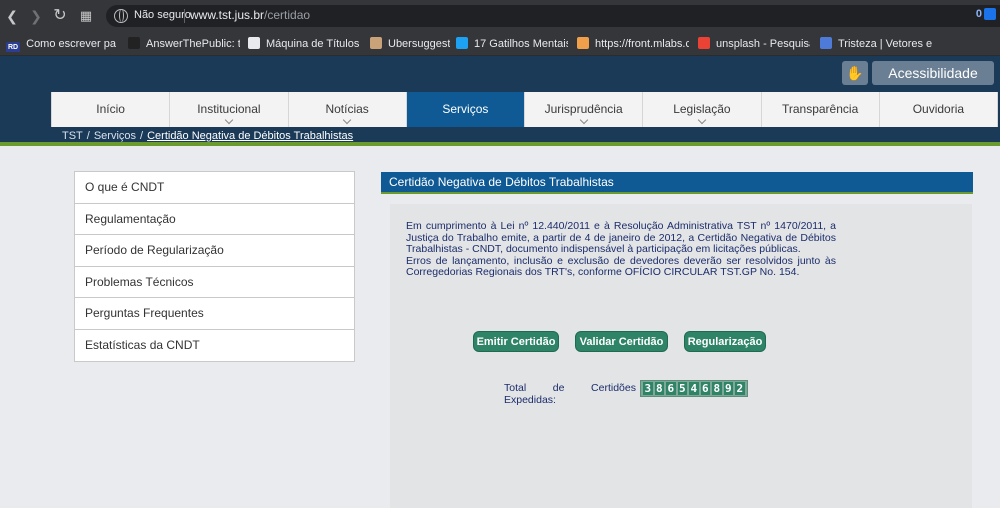  I want to click on breadcrumb-item-tst: TST, so click(72, 136).